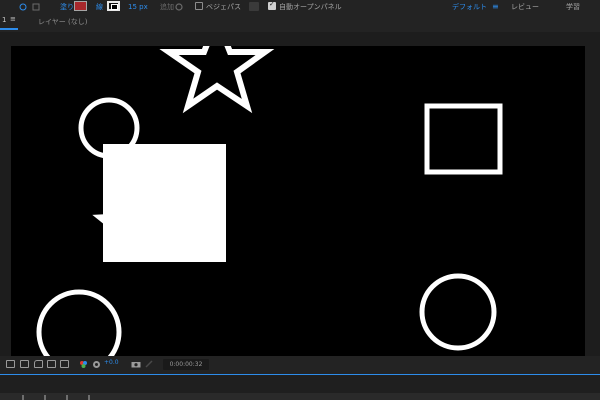 The height and width of the screenshot is (400, 600). What do you see at coordinates (463, 139) in the screenshot?
I see `square-outline-shape` at bounding box center [463, 139].